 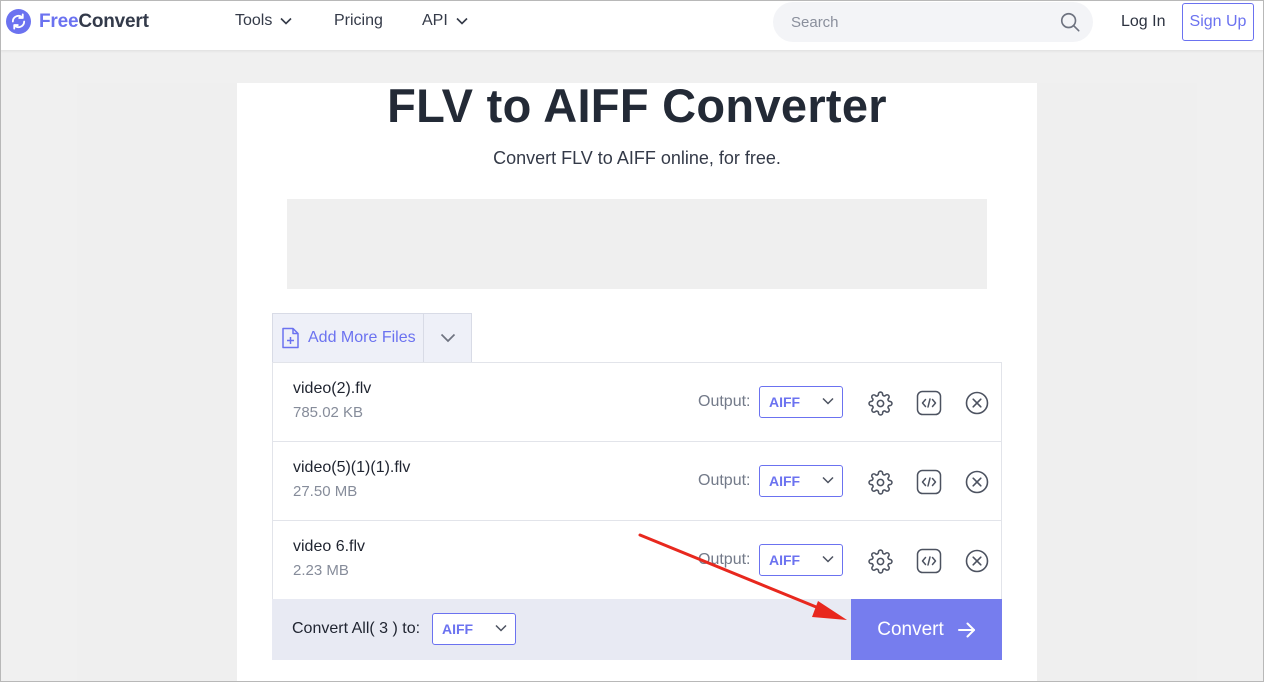 I want to click on convert-all-bar: Convert All( 3 ) to: AIFF Convert, so click(x=637, y=629).